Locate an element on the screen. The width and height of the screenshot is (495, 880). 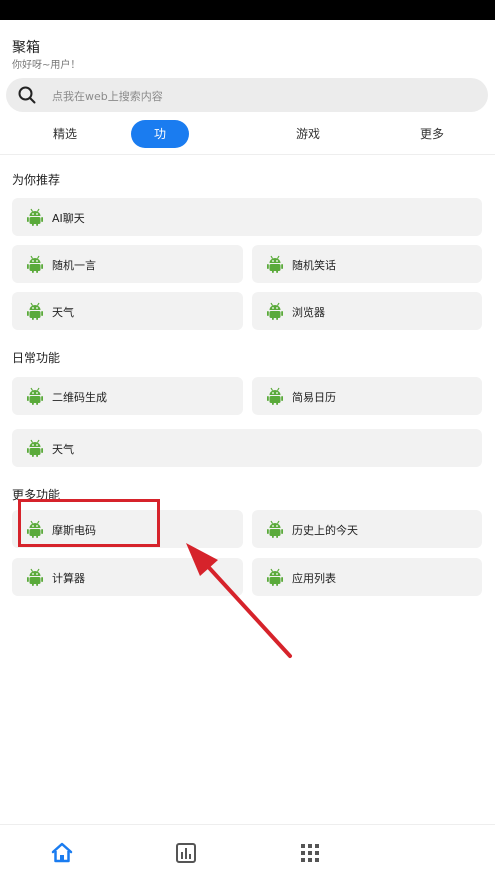
card-label: 简易日历 is located at coordinates (314, 397).